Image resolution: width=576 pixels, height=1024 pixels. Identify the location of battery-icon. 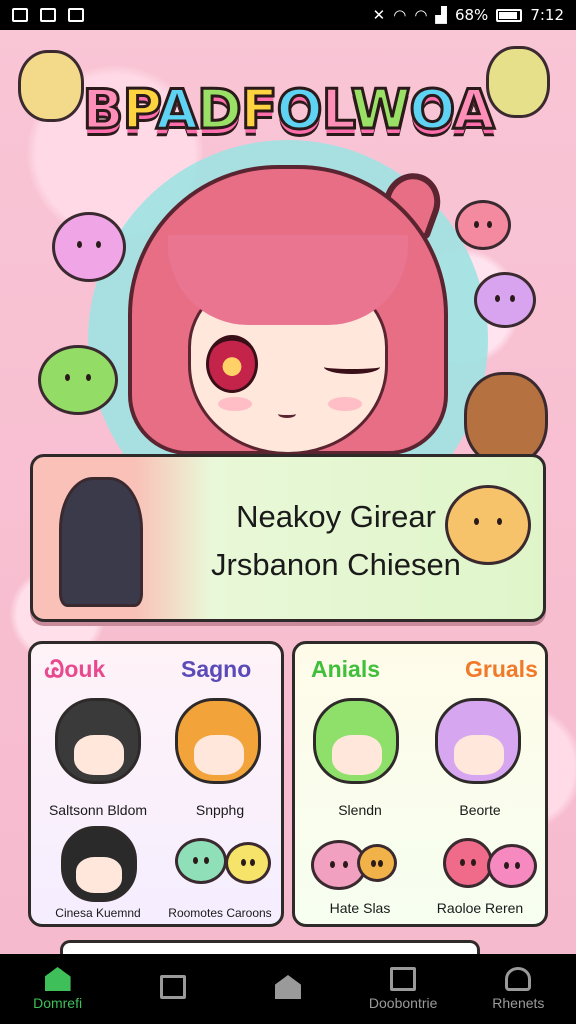
(509, 15).